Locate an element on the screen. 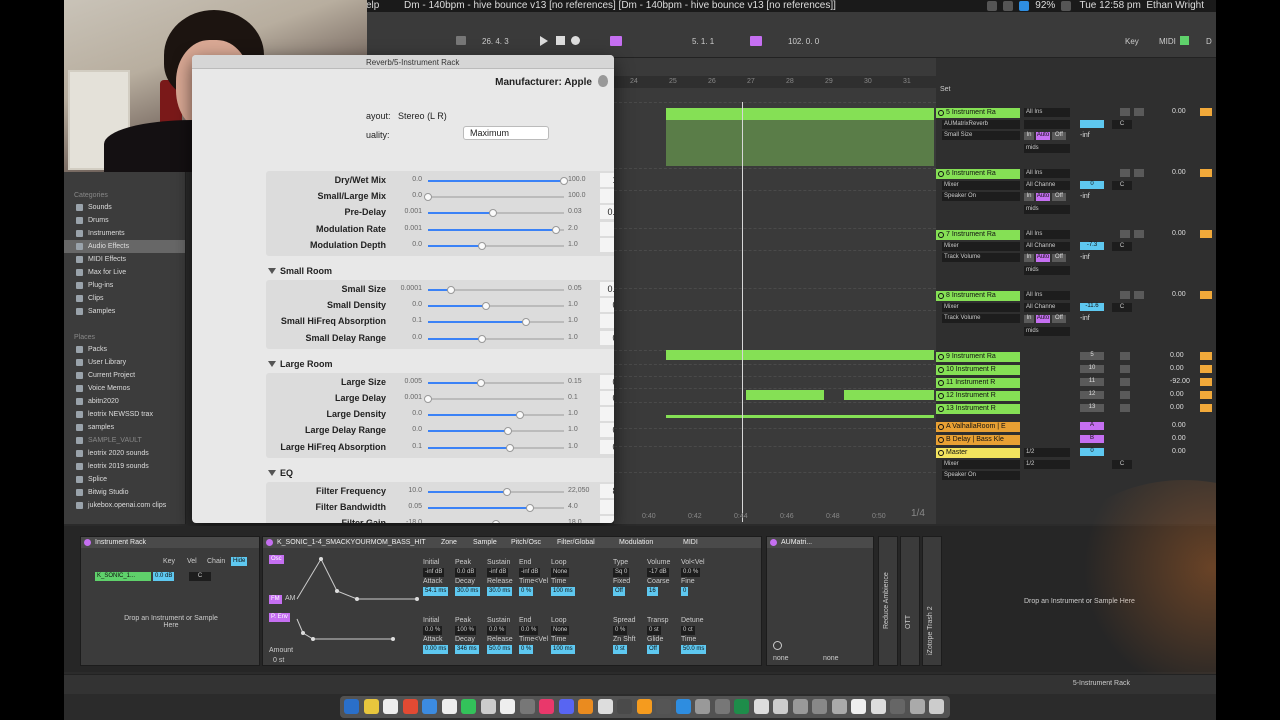 This screenshot has height=720, width=1280. param-value: 30.0 ms is located at coordinates (468, 591).